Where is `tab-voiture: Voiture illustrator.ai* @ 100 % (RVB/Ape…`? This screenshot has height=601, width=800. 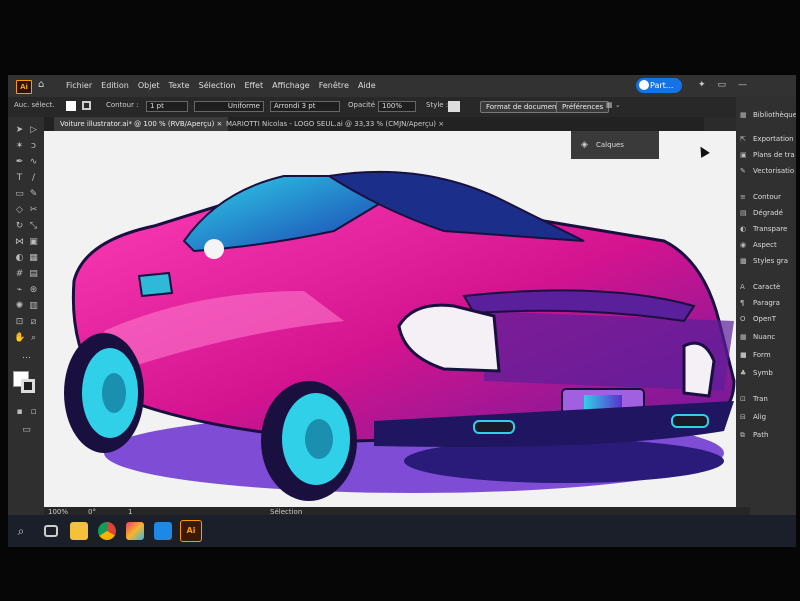
tab-voiture: Voiture illustrator.ai* @ 100 % (RVB/Ape… is located at coordinates (141, 124).